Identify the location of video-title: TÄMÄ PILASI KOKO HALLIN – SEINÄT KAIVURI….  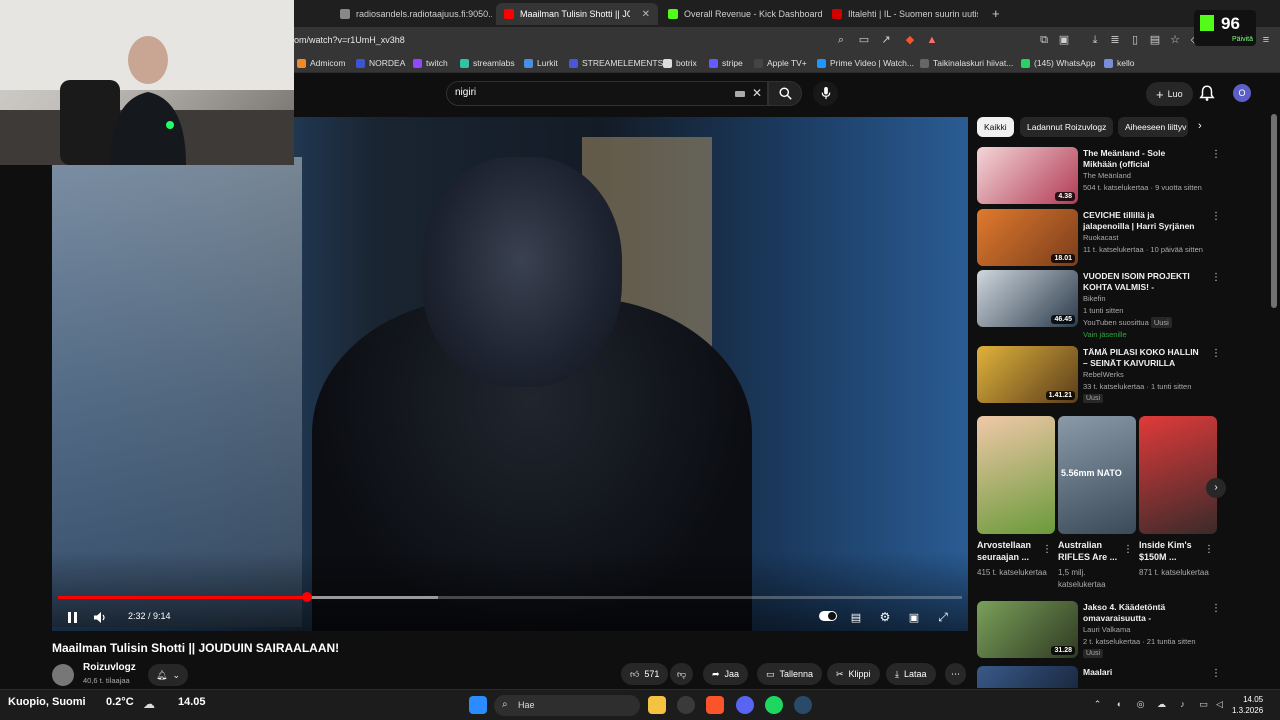
(1142, 358).